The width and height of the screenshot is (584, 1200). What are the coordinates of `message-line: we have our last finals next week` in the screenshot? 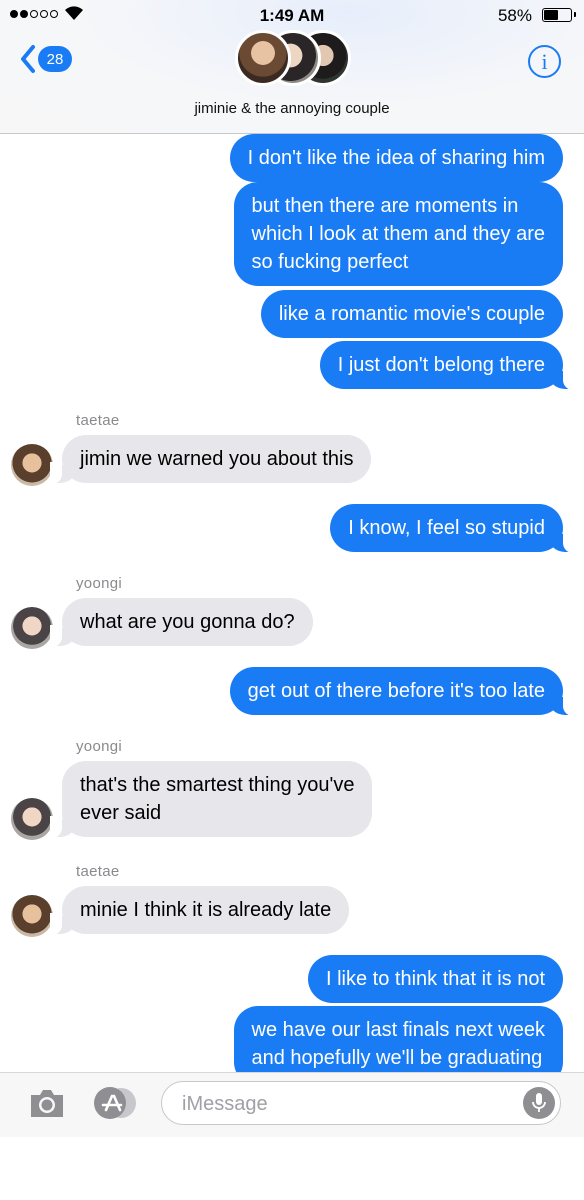 It's located at (398, 1030).